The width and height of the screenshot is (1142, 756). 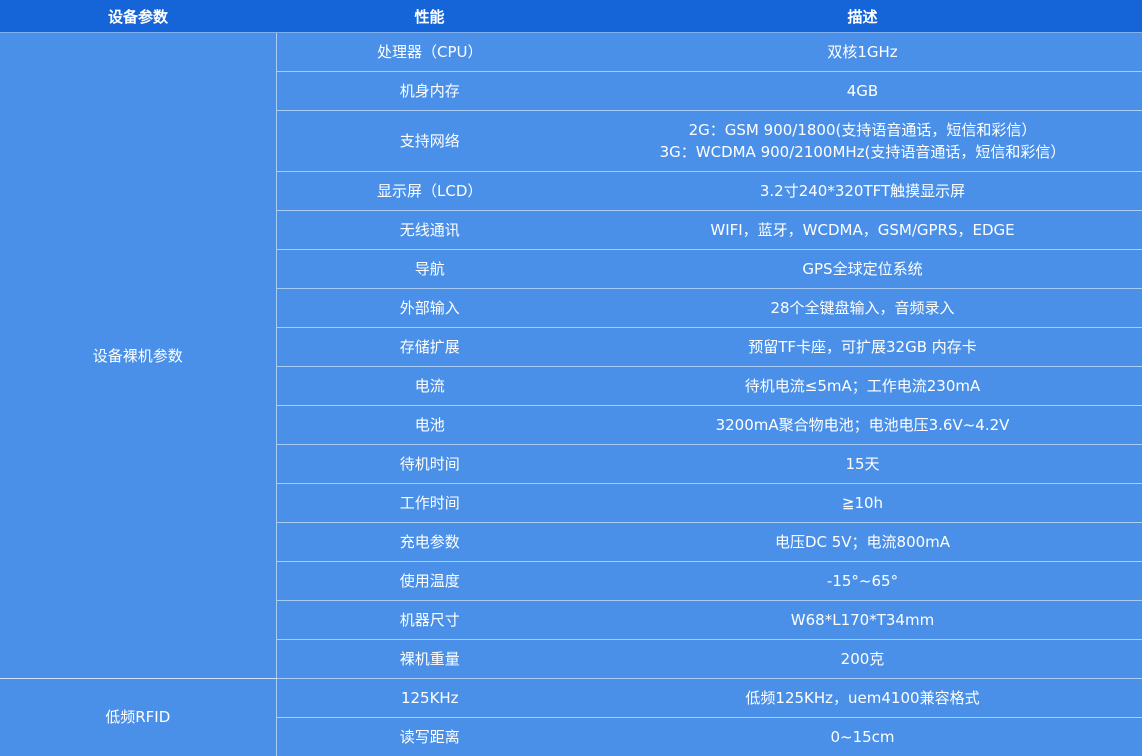 I want to click on description-cell: 28个全键盘输入，音频录入, so click(x=862, y=308).